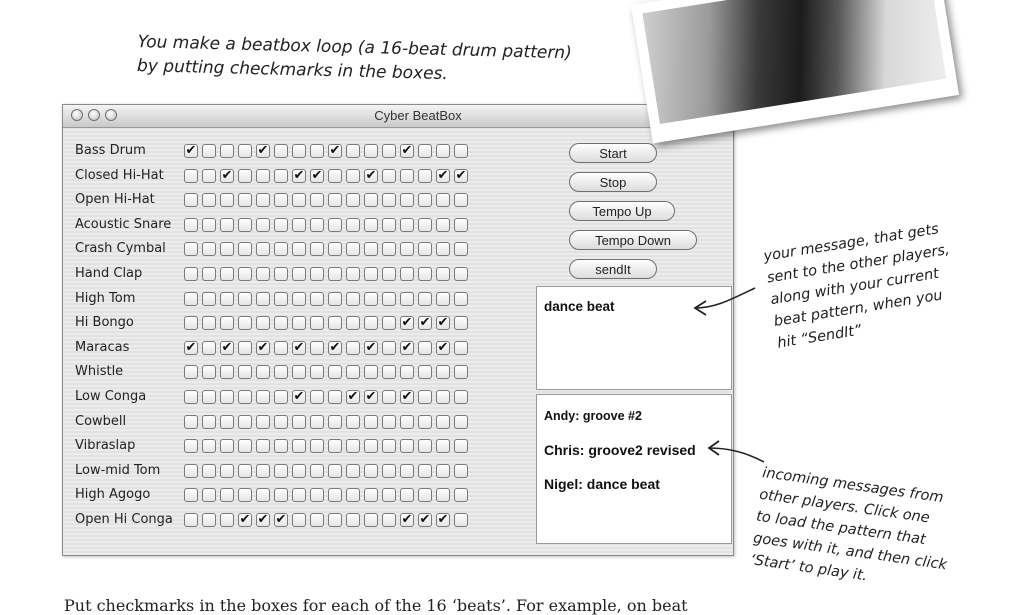  I want to click on annotation-arrows, so click(729, 375).